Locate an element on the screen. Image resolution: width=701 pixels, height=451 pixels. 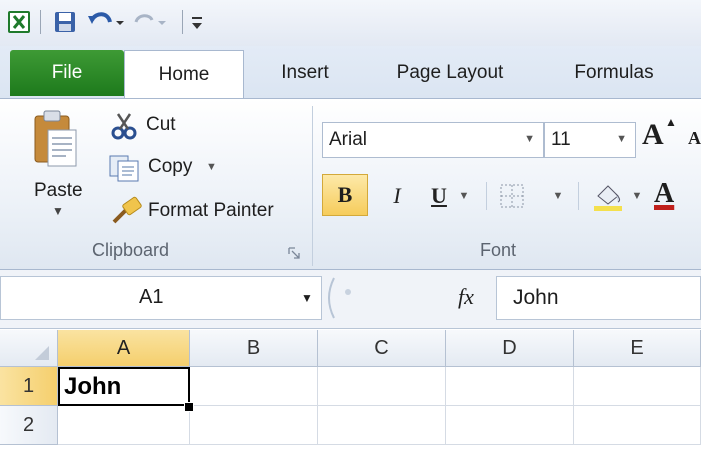
column-header-d: D is located at coordinates (510, 348).